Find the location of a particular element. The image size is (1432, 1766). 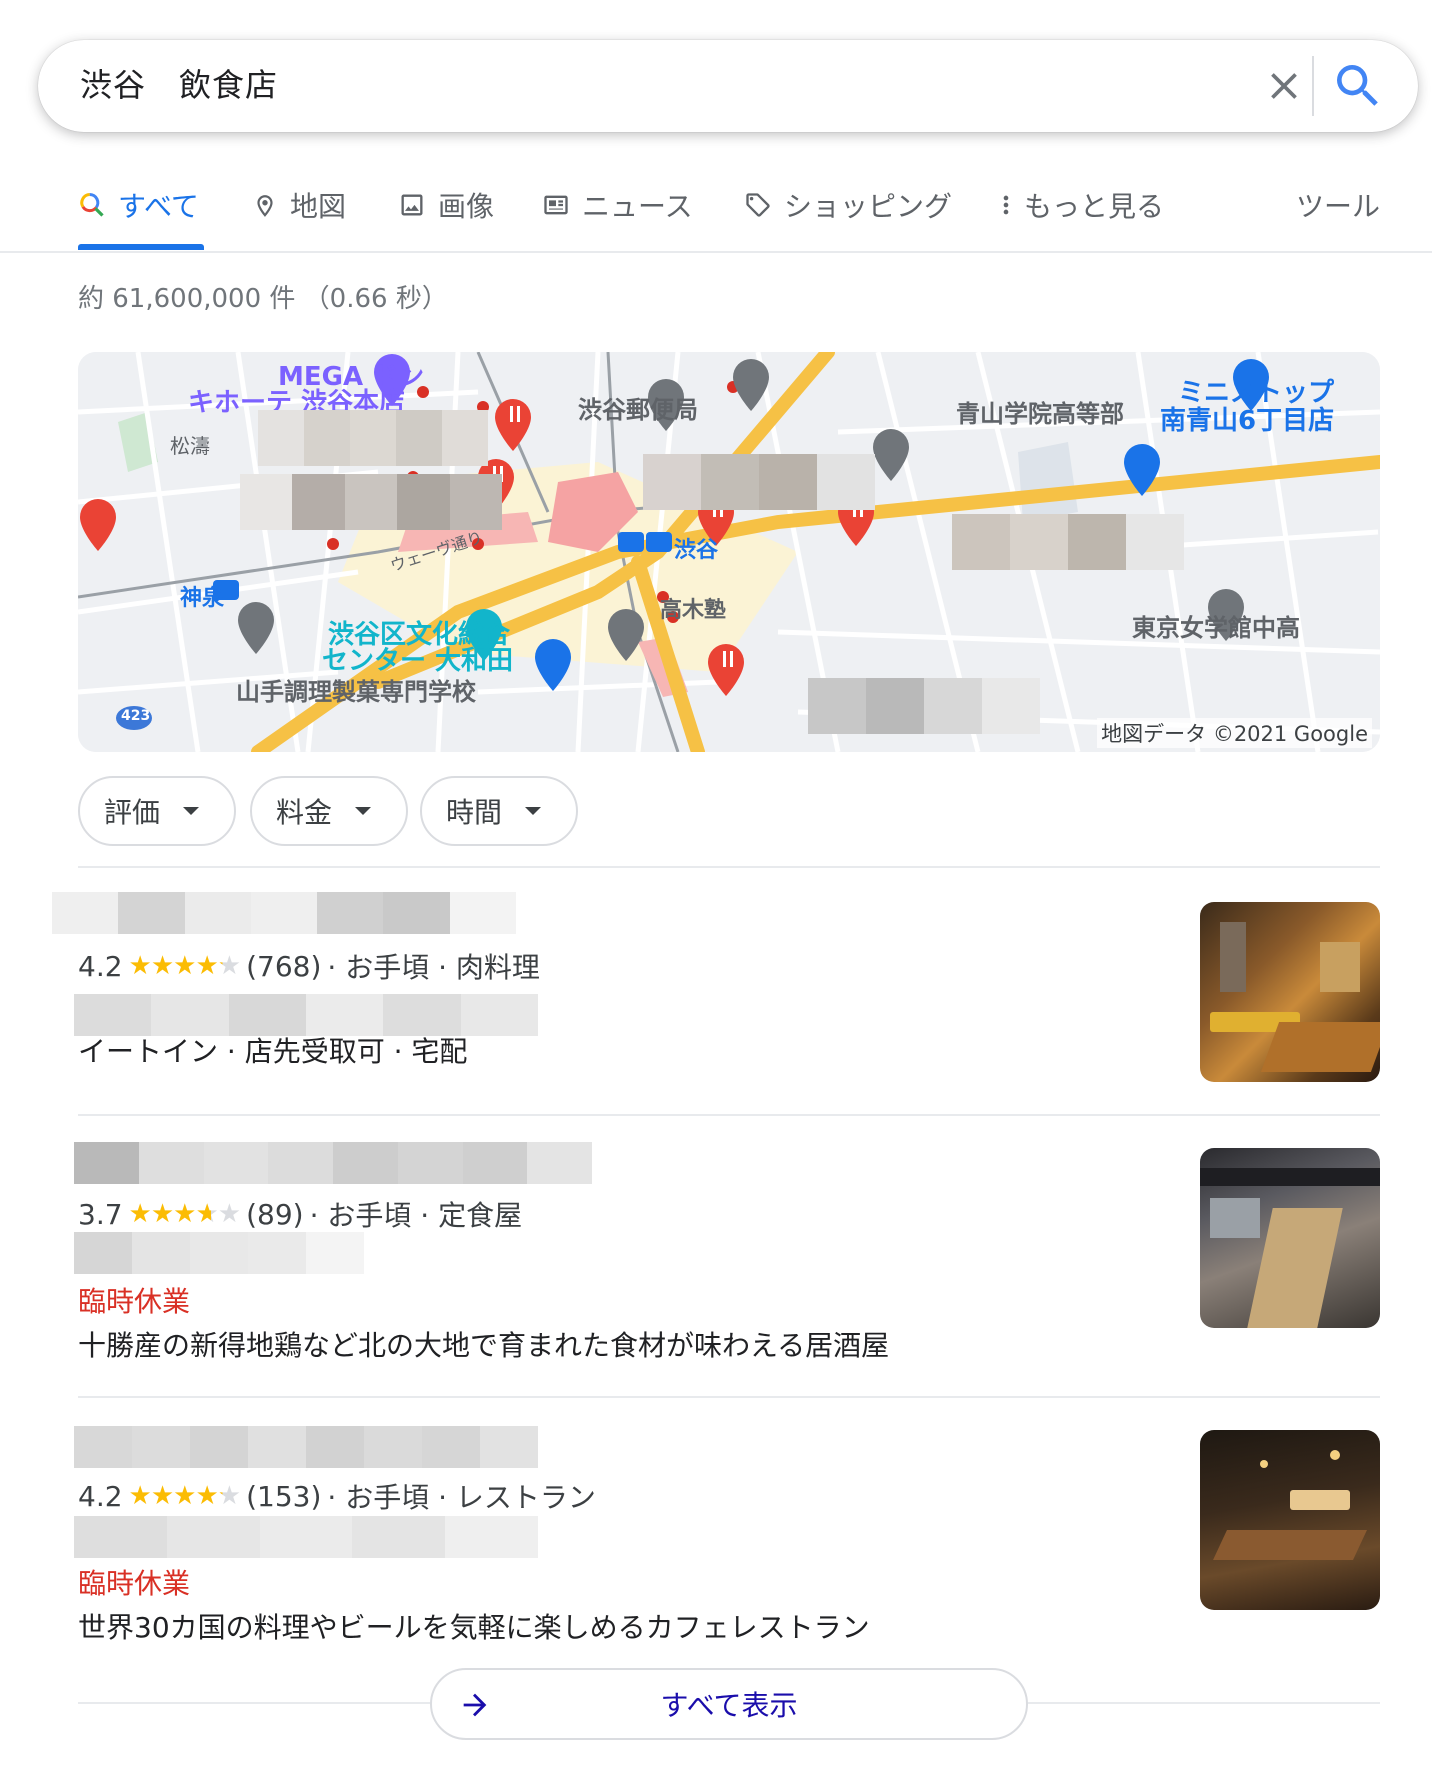

tab-label: 画像 is located at coordinates (466, 206).